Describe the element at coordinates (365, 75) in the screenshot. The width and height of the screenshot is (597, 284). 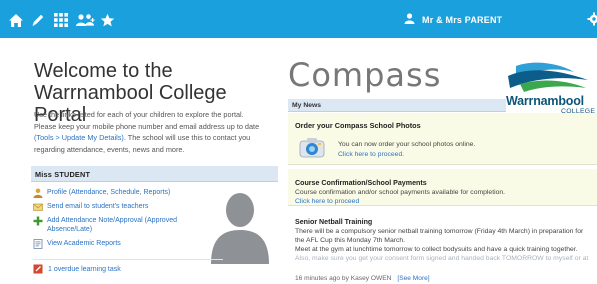
I see `compass-title: Compass` at that location.